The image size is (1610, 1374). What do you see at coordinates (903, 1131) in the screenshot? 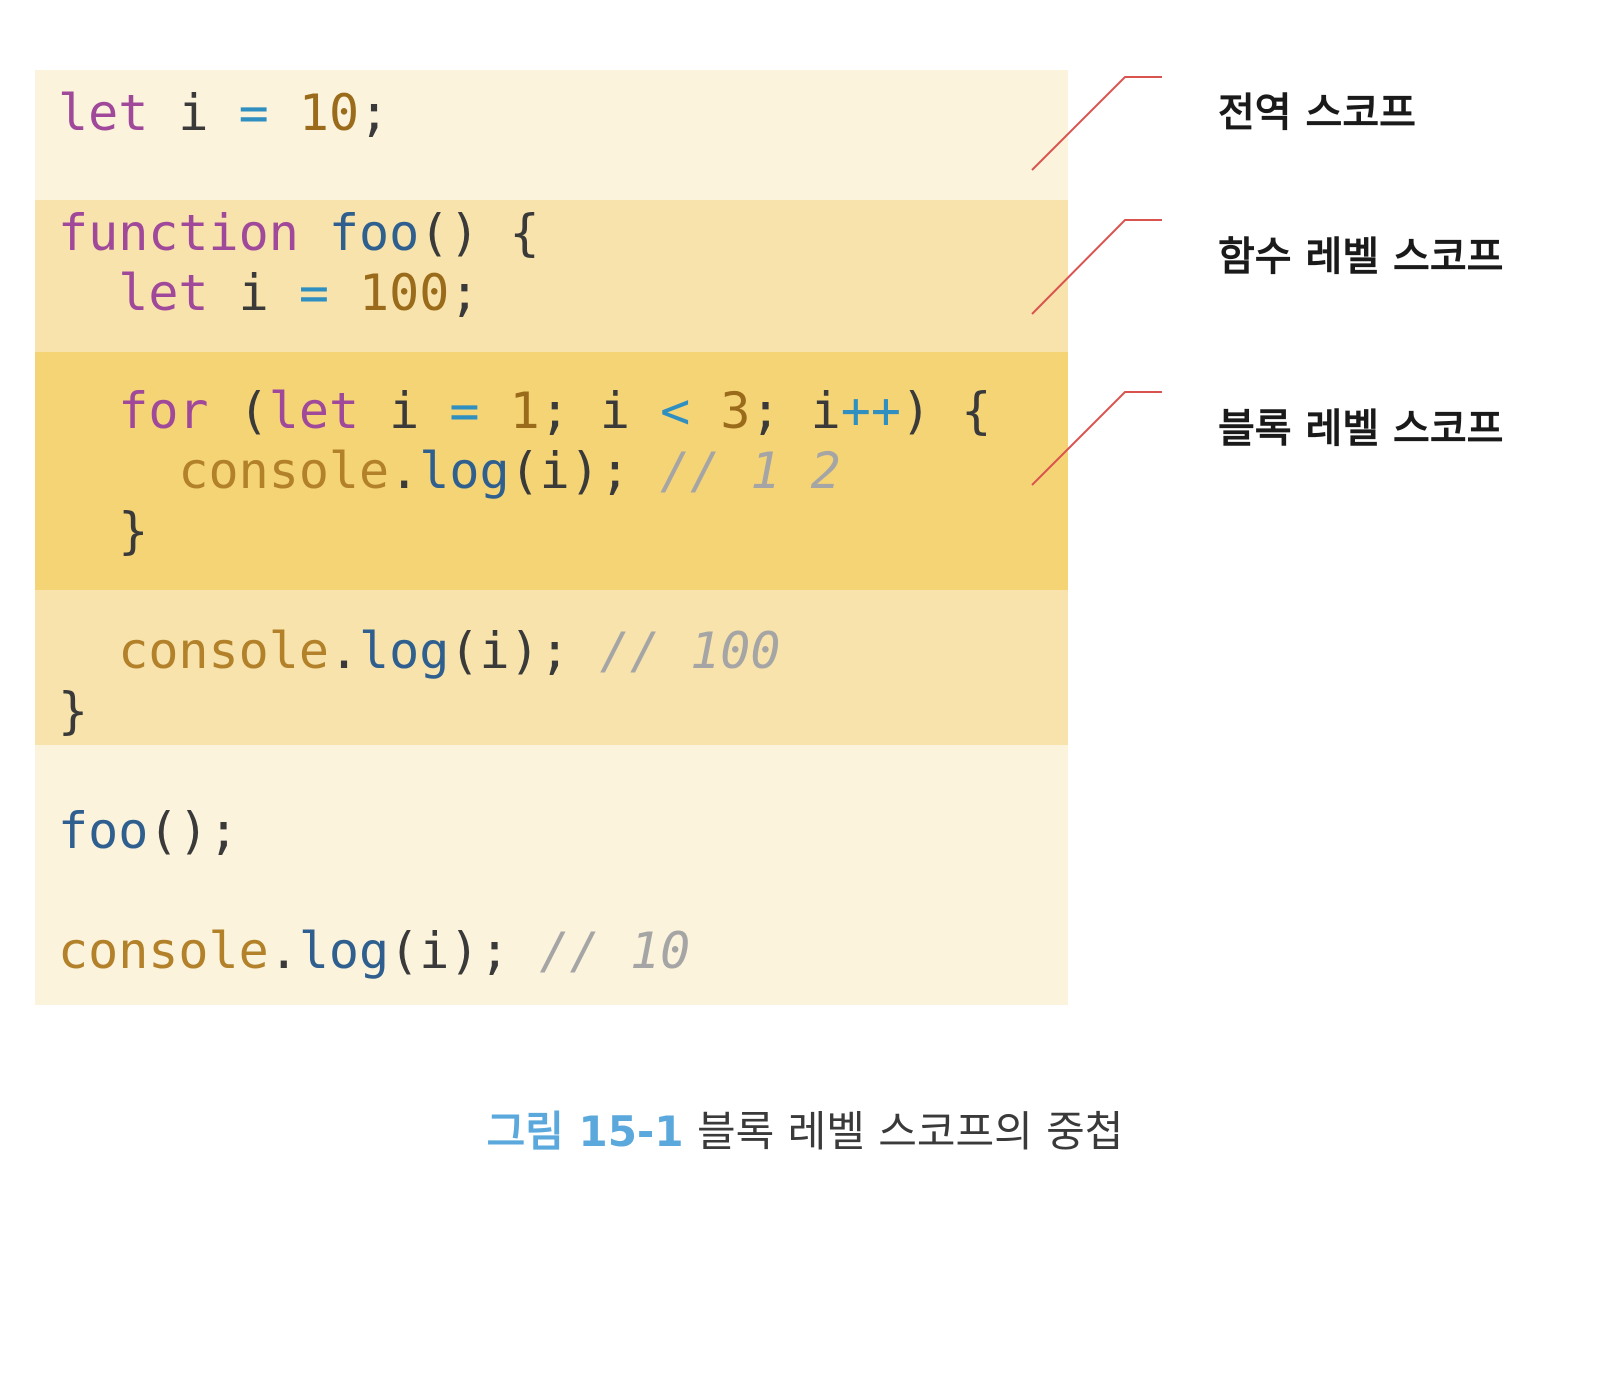
I see `figure-title: 블록 레벨 스코프의 중첩` at bounding box center [903, 1131].